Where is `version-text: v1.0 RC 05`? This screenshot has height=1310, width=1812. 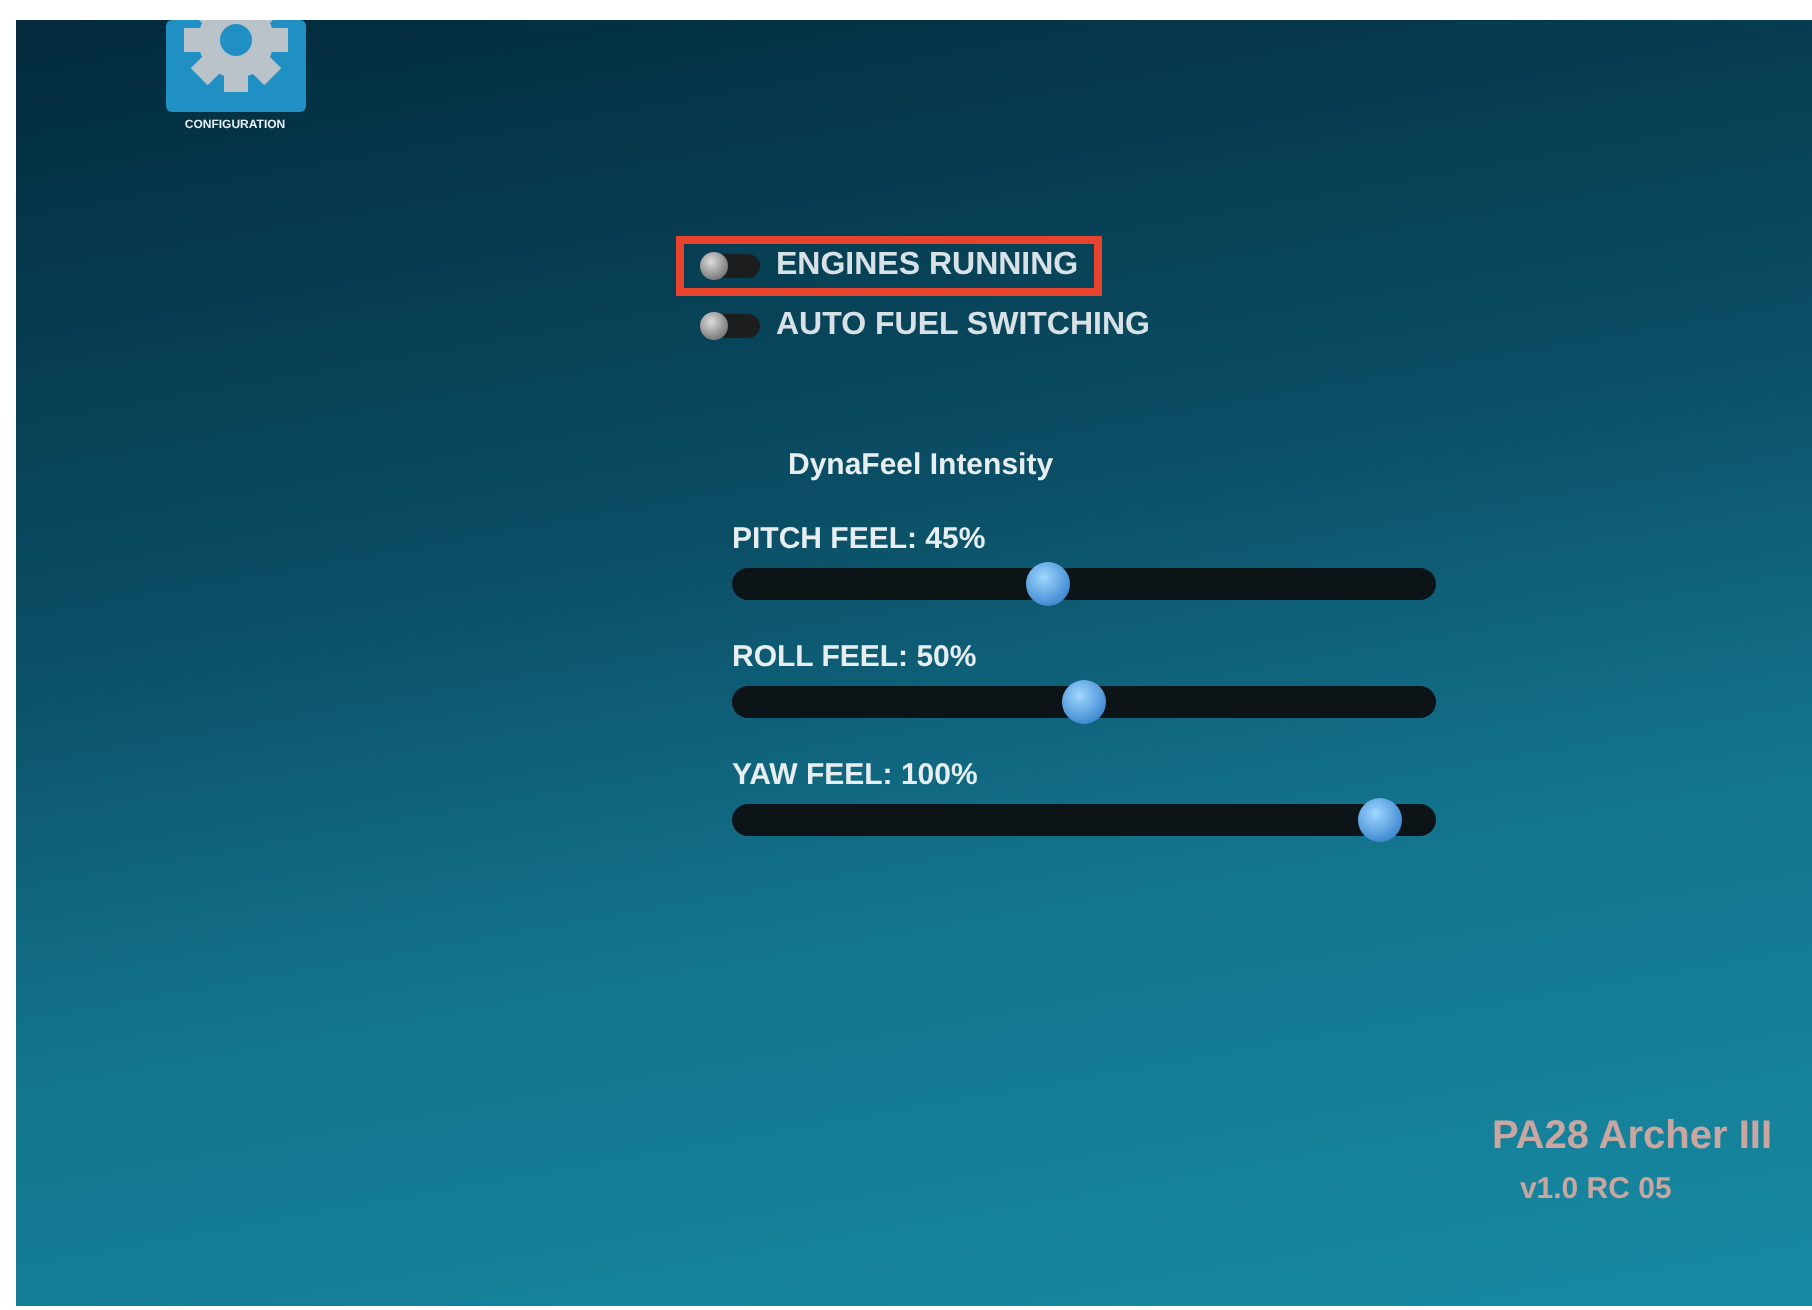
version-text: v1.0 RC 05 is located at coordinates (1596, 1189).